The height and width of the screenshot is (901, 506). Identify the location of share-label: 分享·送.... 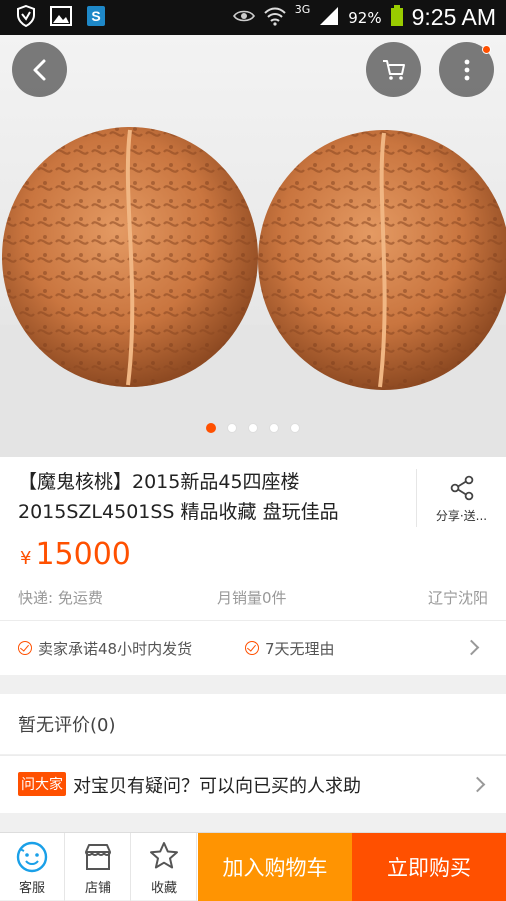
(461, 516).